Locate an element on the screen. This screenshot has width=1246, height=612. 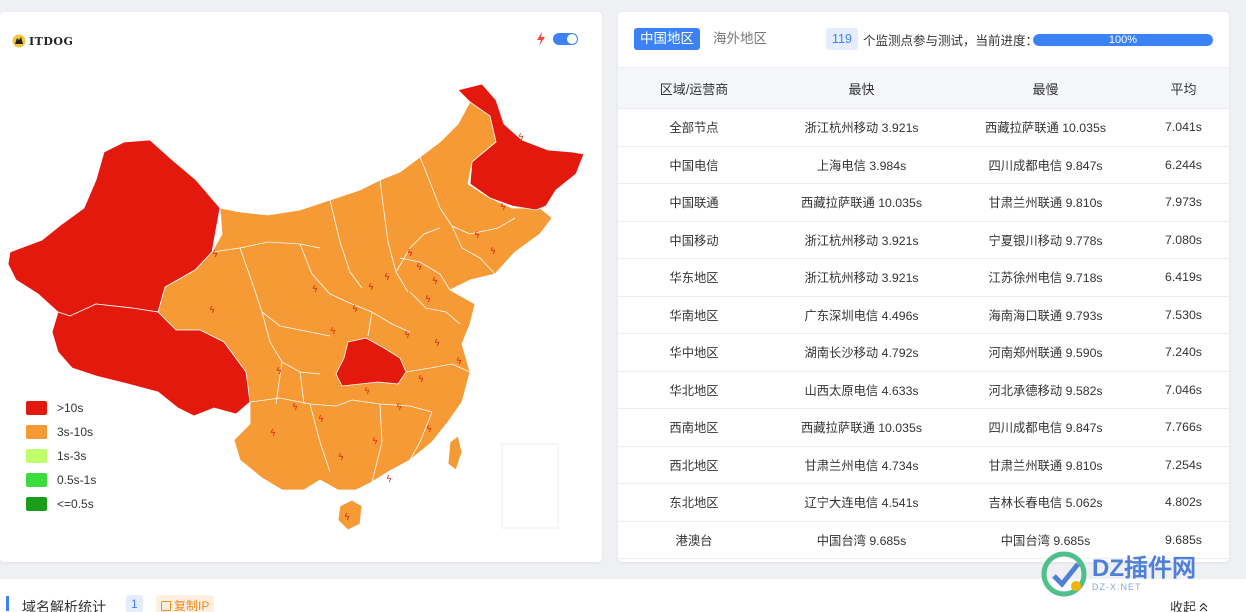
table-row: 中国联通 西藏拉萨联通 10.035s 甘肃兰州联通 9.810s 7.973s is located at coordinates (923, 203).